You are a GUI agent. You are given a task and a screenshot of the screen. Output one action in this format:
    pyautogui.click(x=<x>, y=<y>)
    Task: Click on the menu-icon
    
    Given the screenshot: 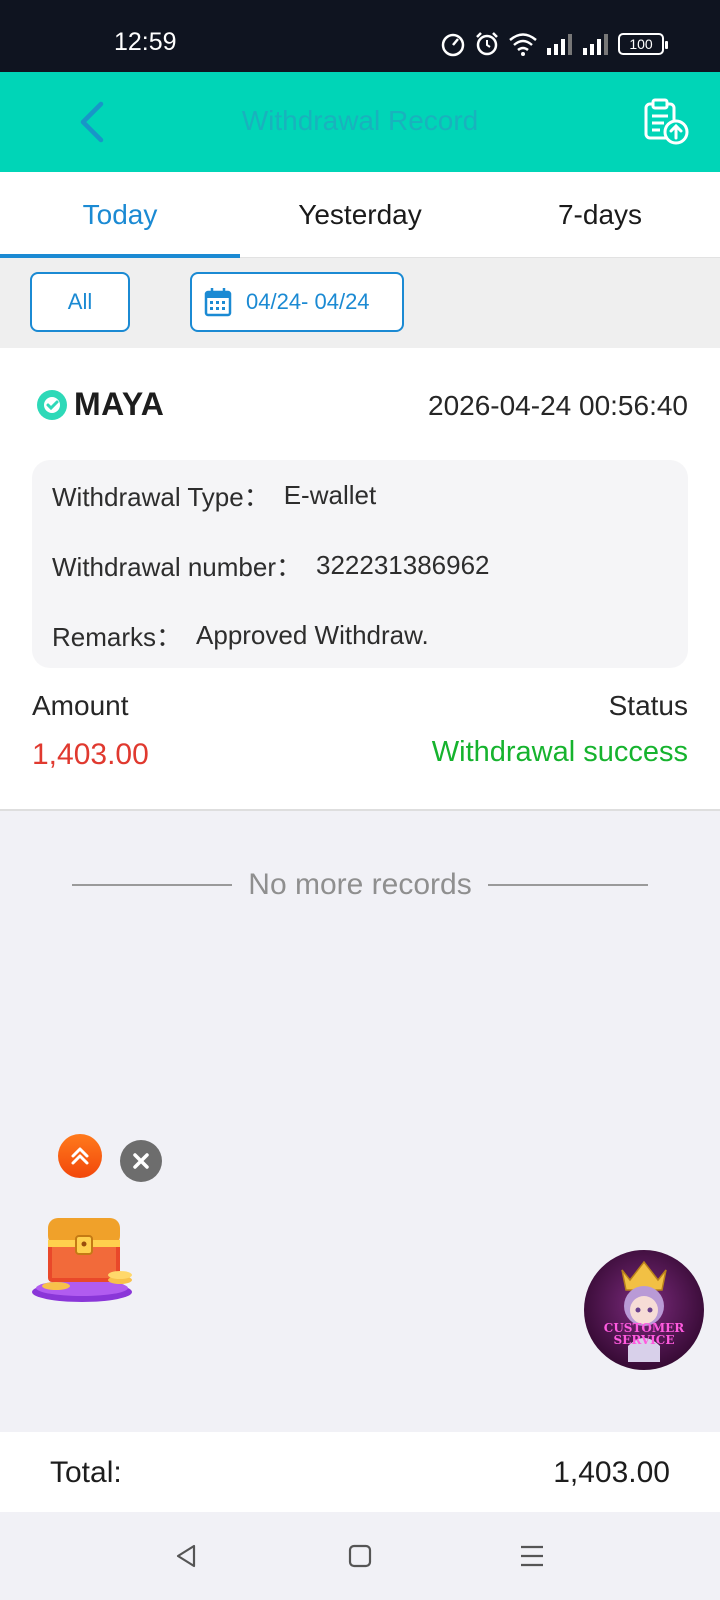 What is the action you would take?
    pyautogui.click(x=532, y=1556)
    